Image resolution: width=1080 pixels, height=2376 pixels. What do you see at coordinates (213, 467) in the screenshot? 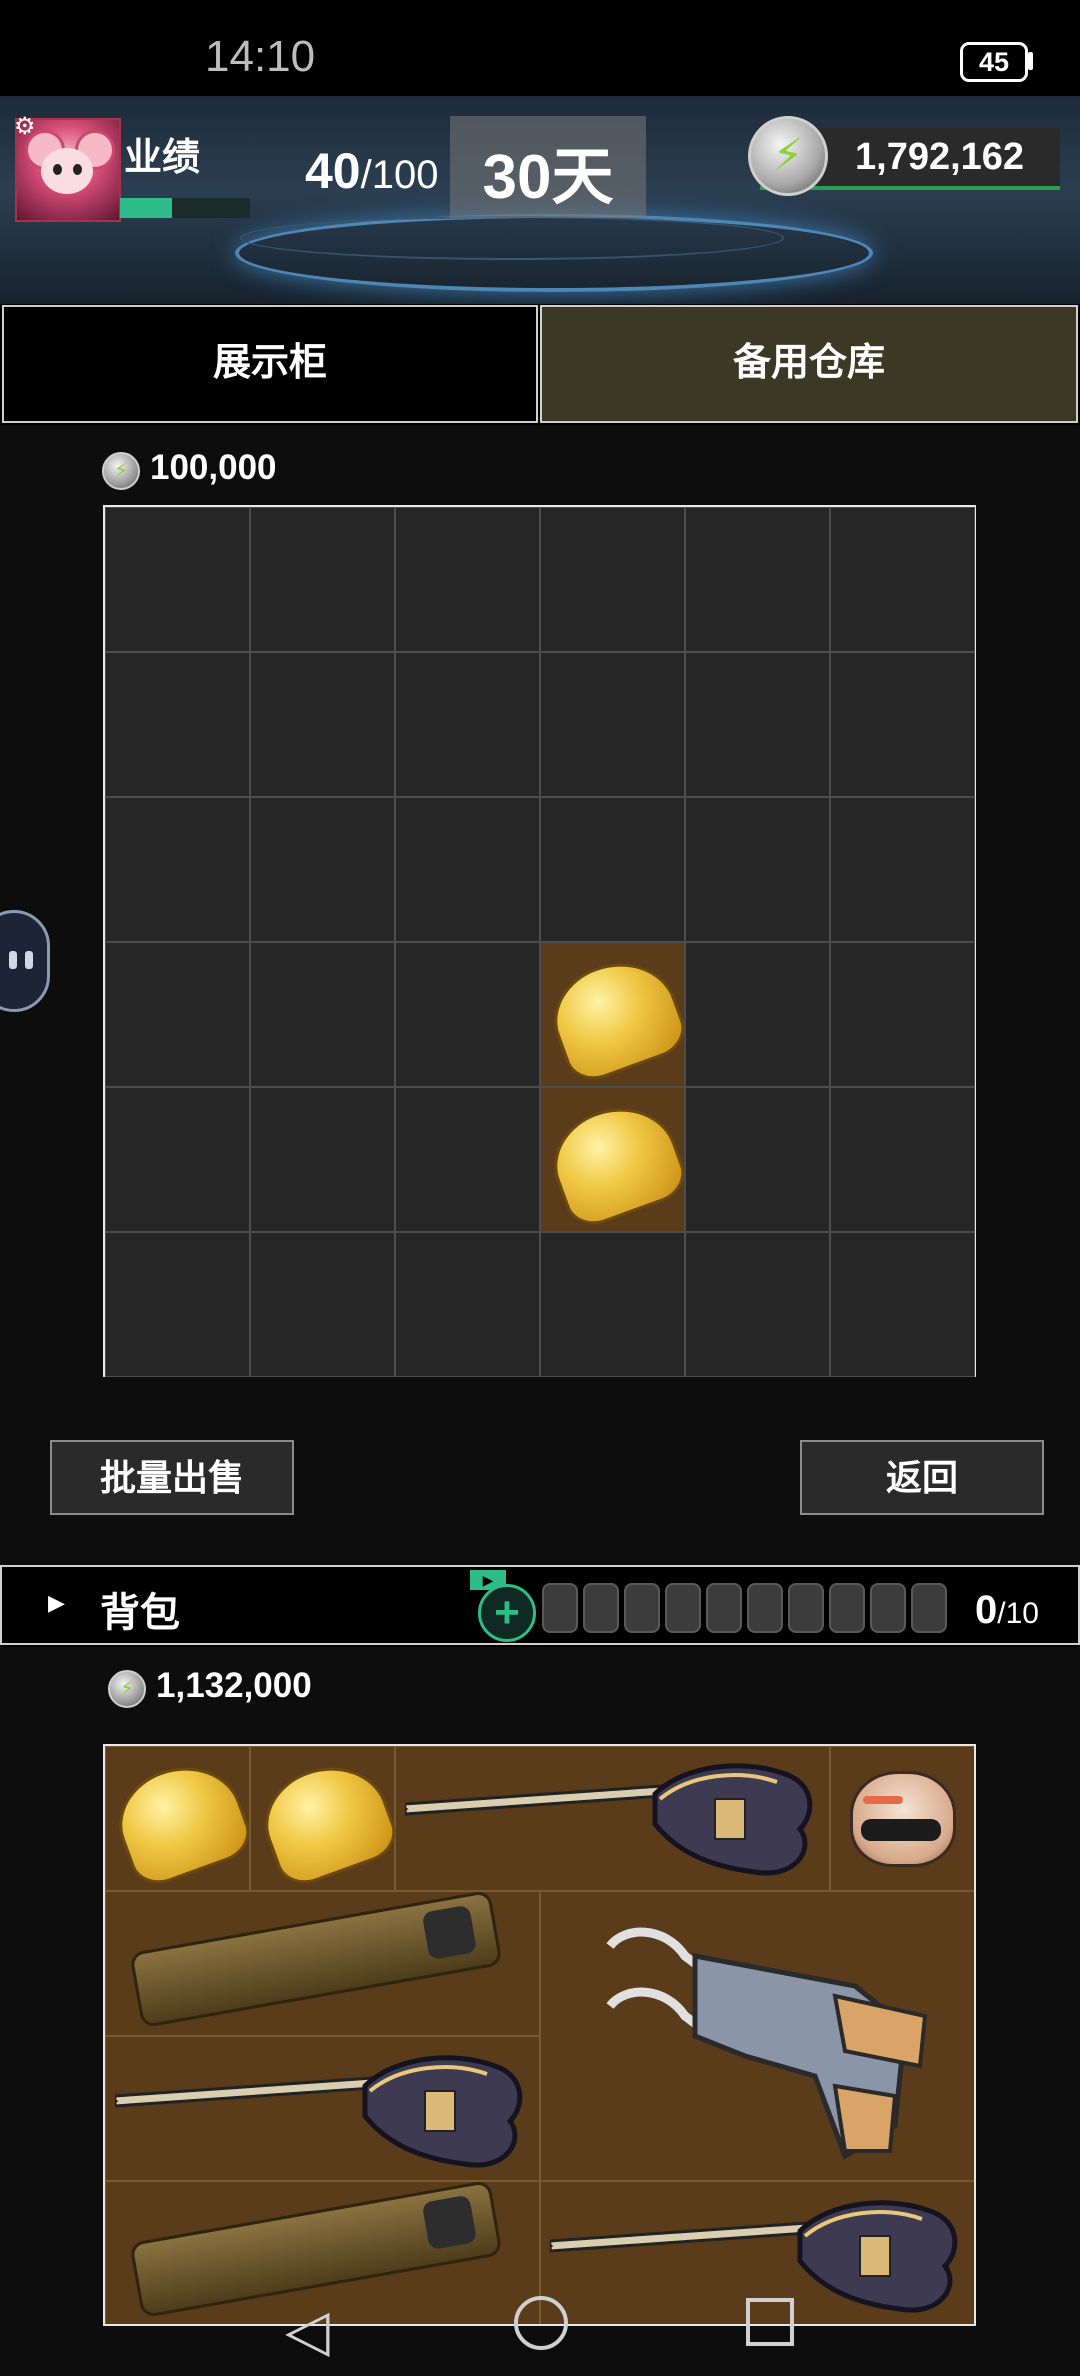
I see `storage-price: 100,000` at bounding box center [213, 467].